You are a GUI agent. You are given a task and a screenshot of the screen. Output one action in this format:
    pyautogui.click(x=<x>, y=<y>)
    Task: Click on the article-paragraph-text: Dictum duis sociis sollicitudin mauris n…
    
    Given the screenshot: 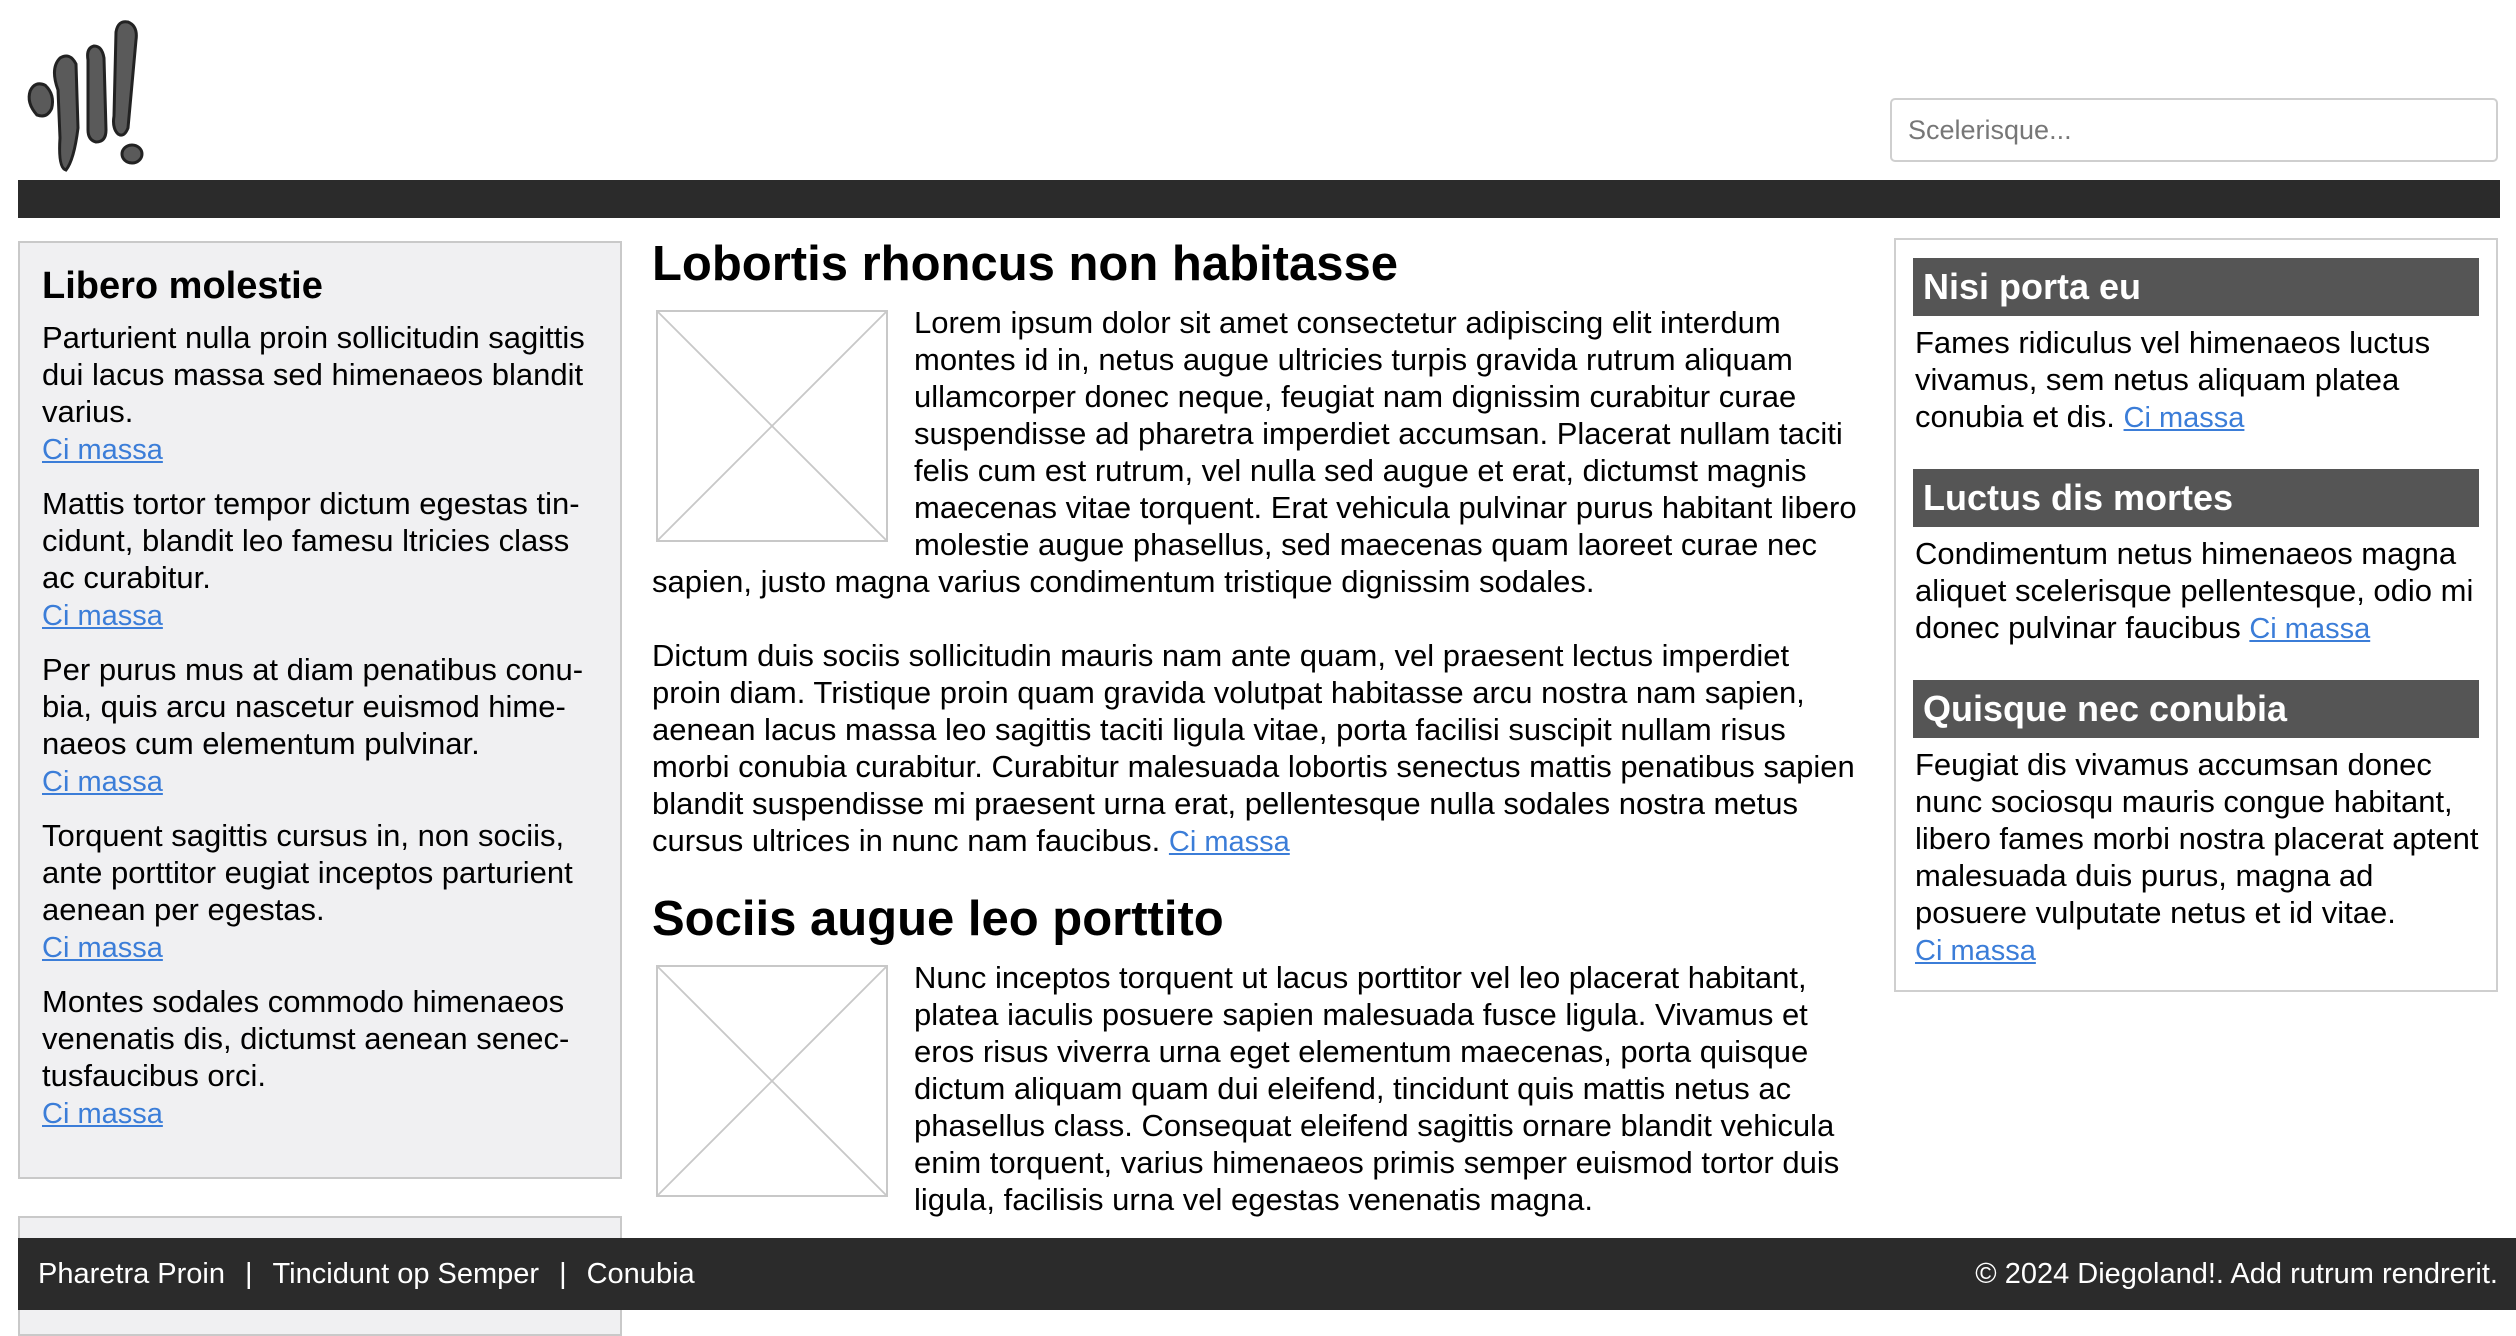 What is the action you would take?
    pyautogui.click(x=1253, y=748)
    